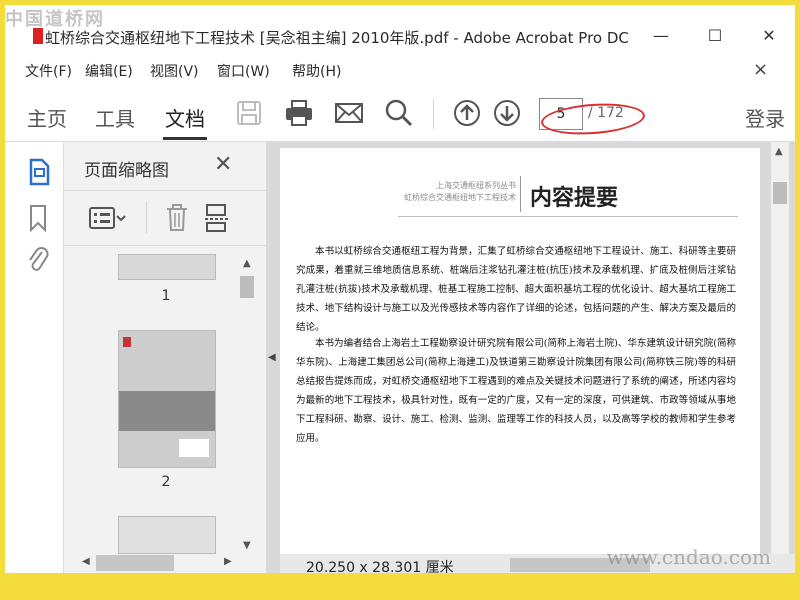 This screenshot has height=600, width=800. I want to click on menu-bar: 文件(F) 编辑(E) 视图(V) 窗口(W) 帮助(H) ×, so click(400, 70).